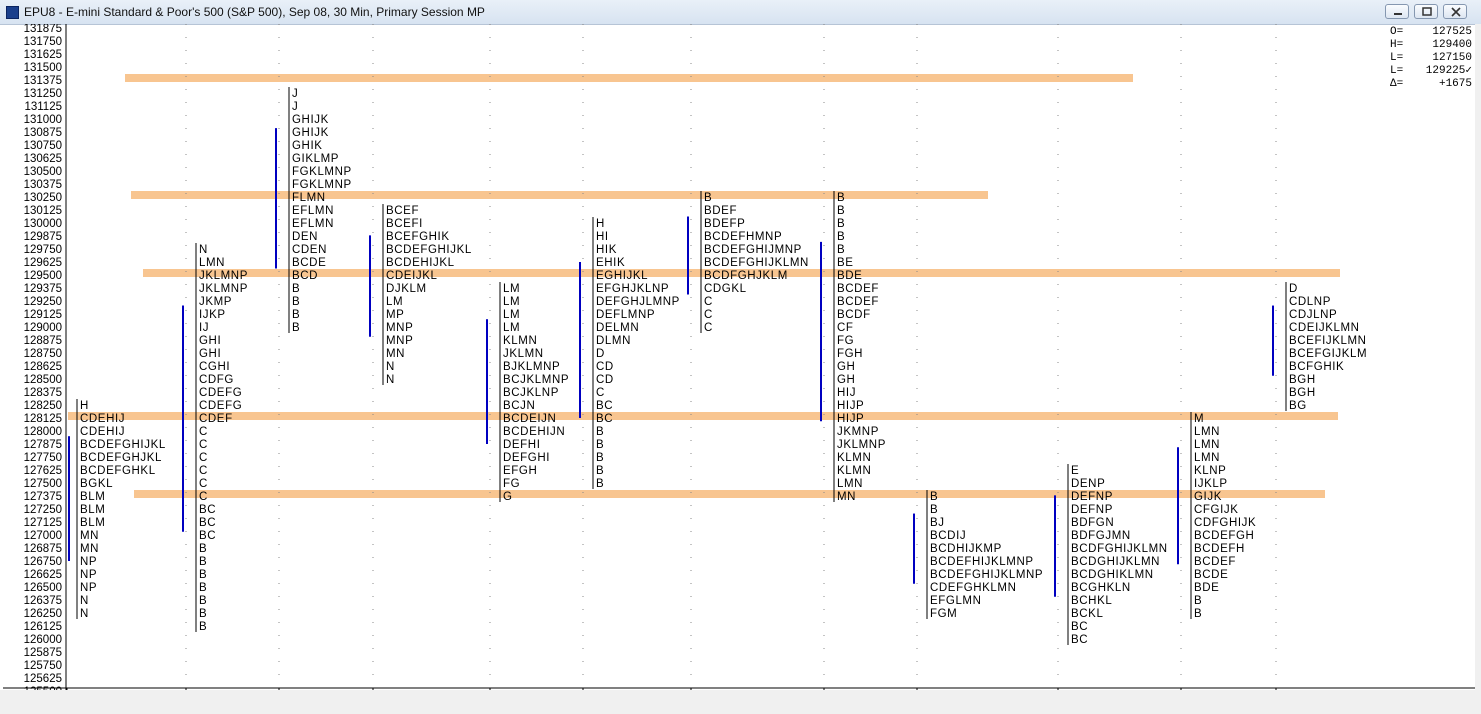 The width and height of the screenshot is (1481, 714). I want to click on y-tick-label: 129250, so click(43, 302).